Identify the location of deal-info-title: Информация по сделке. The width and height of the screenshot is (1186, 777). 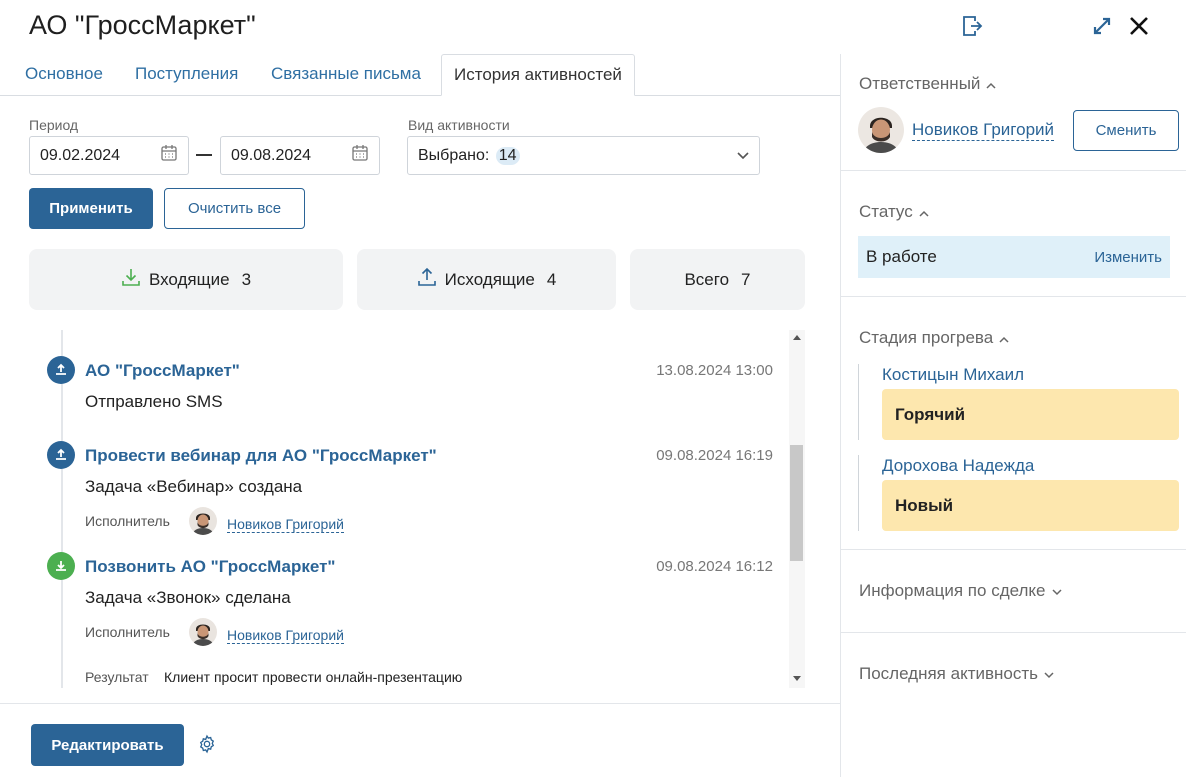
(952, 590).